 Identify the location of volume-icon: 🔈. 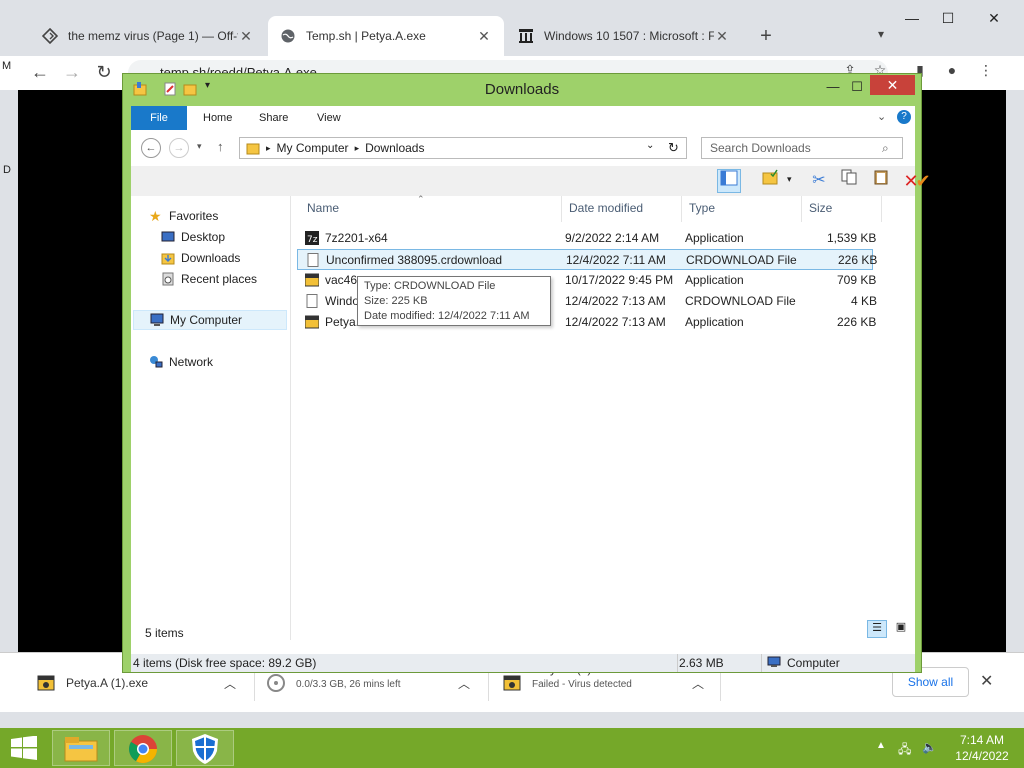
(929, 747).